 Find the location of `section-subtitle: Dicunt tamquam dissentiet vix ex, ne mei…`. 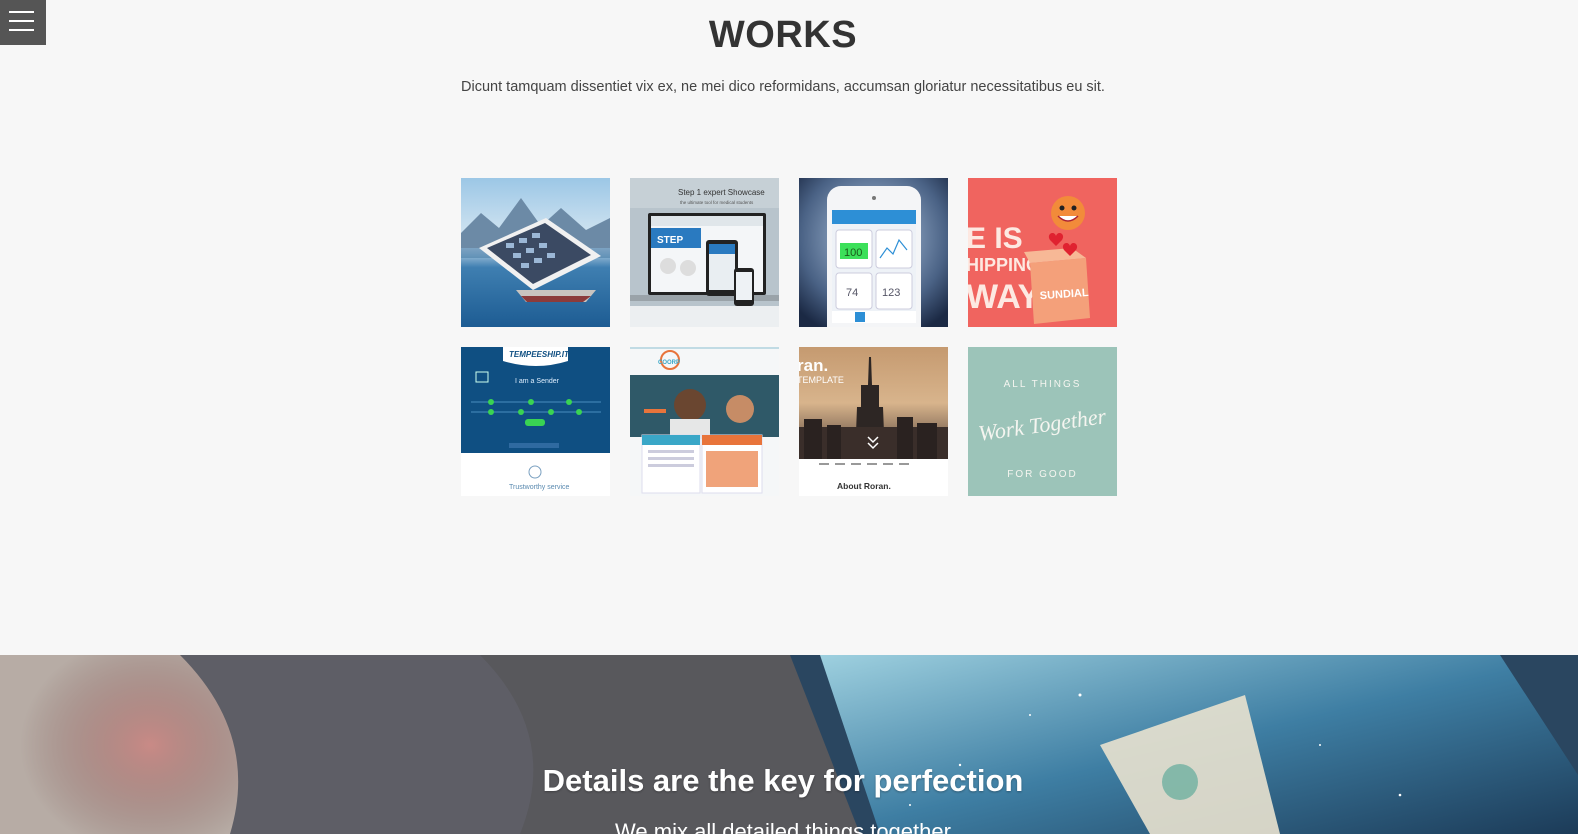

section-subtitle: Dicunt tamquam dissentiet vix ex, ne mei… is located at coordinates (783, 87).